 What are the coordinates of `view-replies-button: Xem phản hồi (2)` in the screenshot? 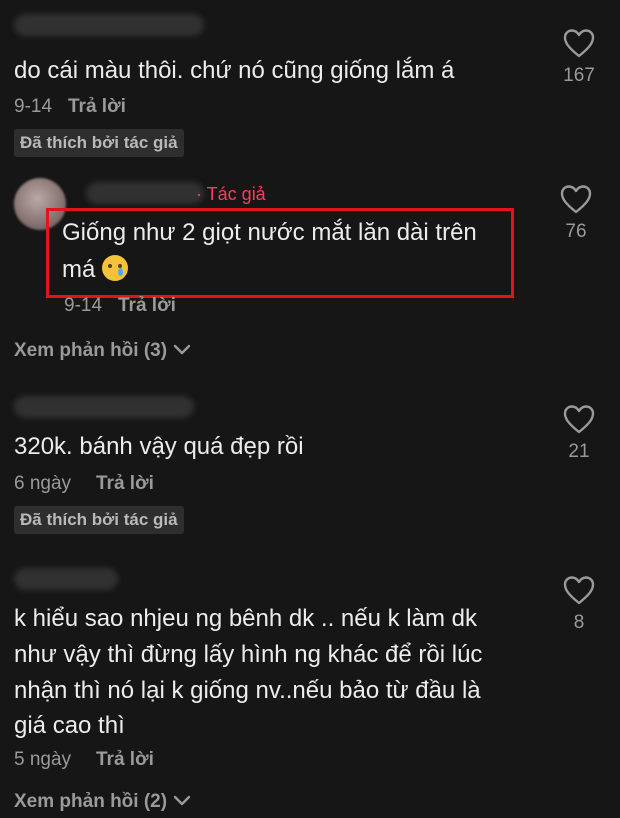 It's located at (102, 802).